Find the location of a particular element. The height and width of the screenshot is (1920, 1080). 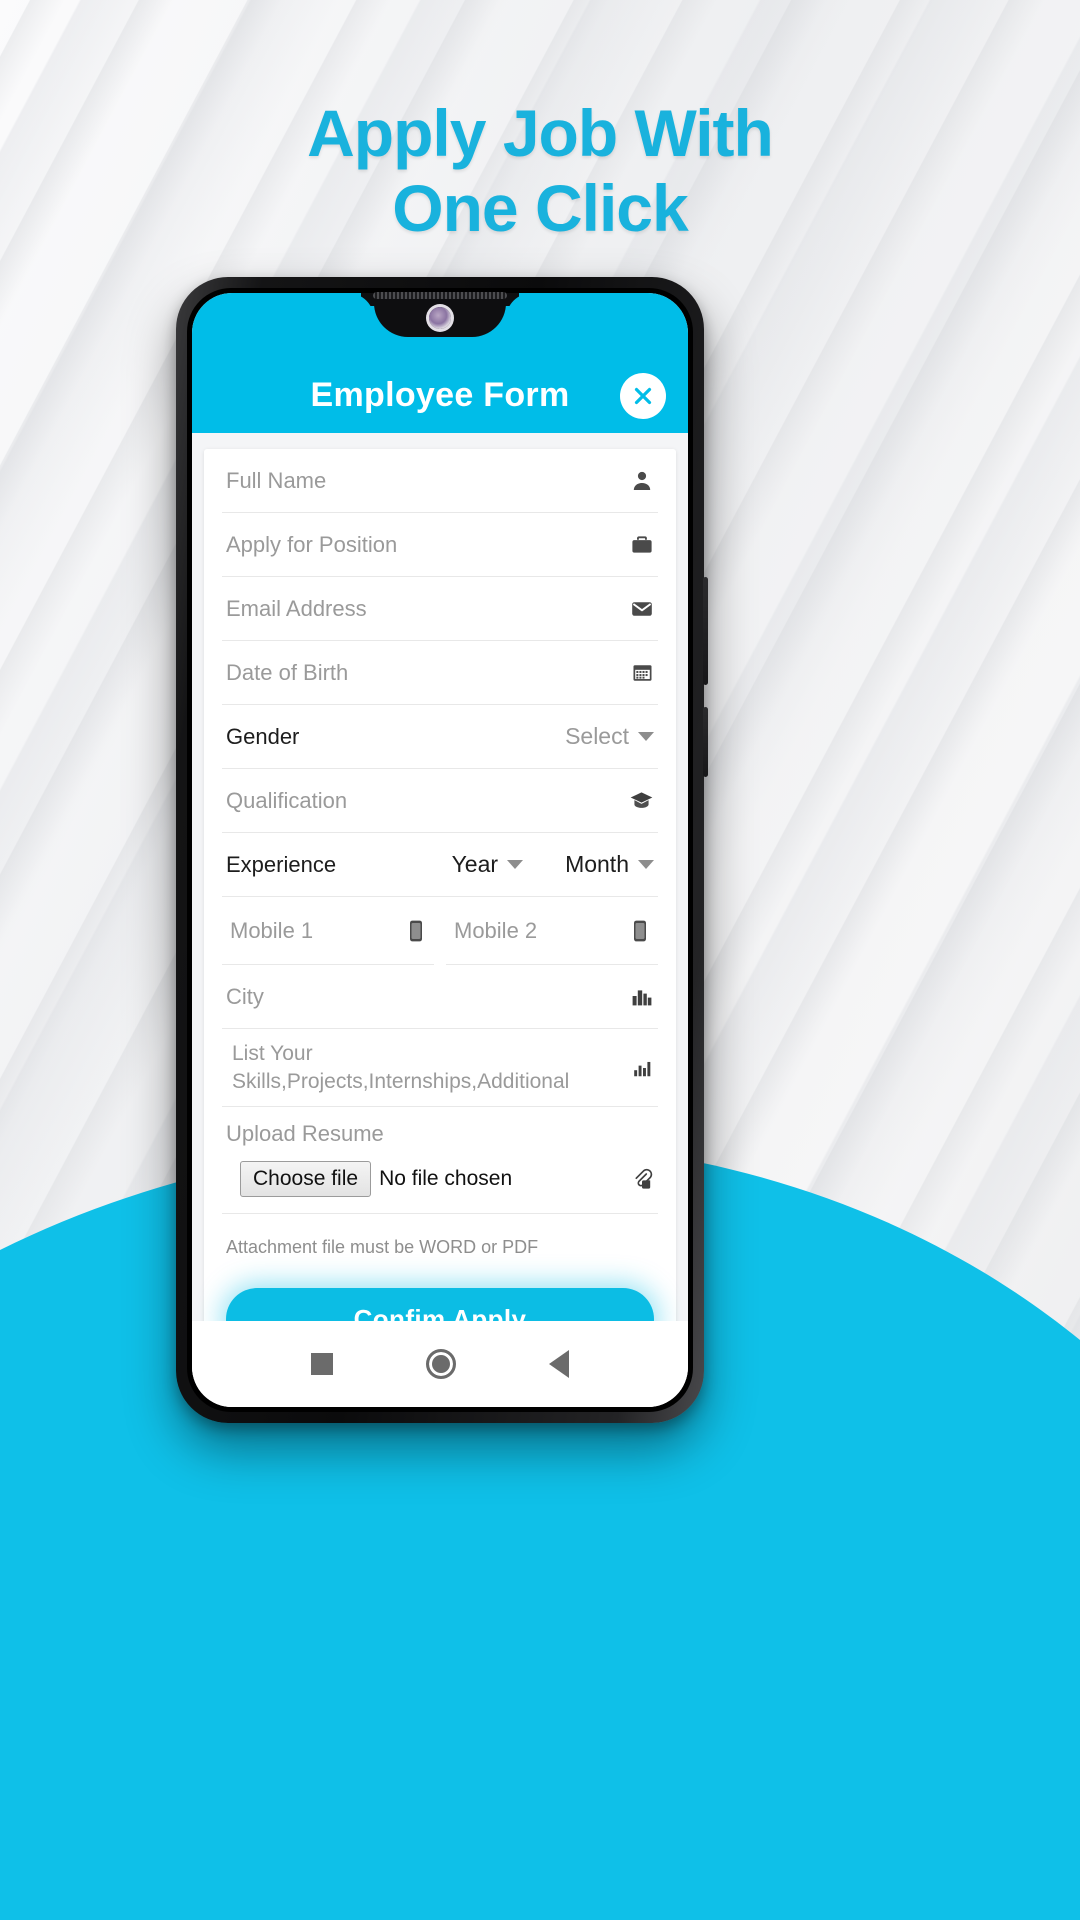

gender-label: Gender is located at coordinates (263, 736).